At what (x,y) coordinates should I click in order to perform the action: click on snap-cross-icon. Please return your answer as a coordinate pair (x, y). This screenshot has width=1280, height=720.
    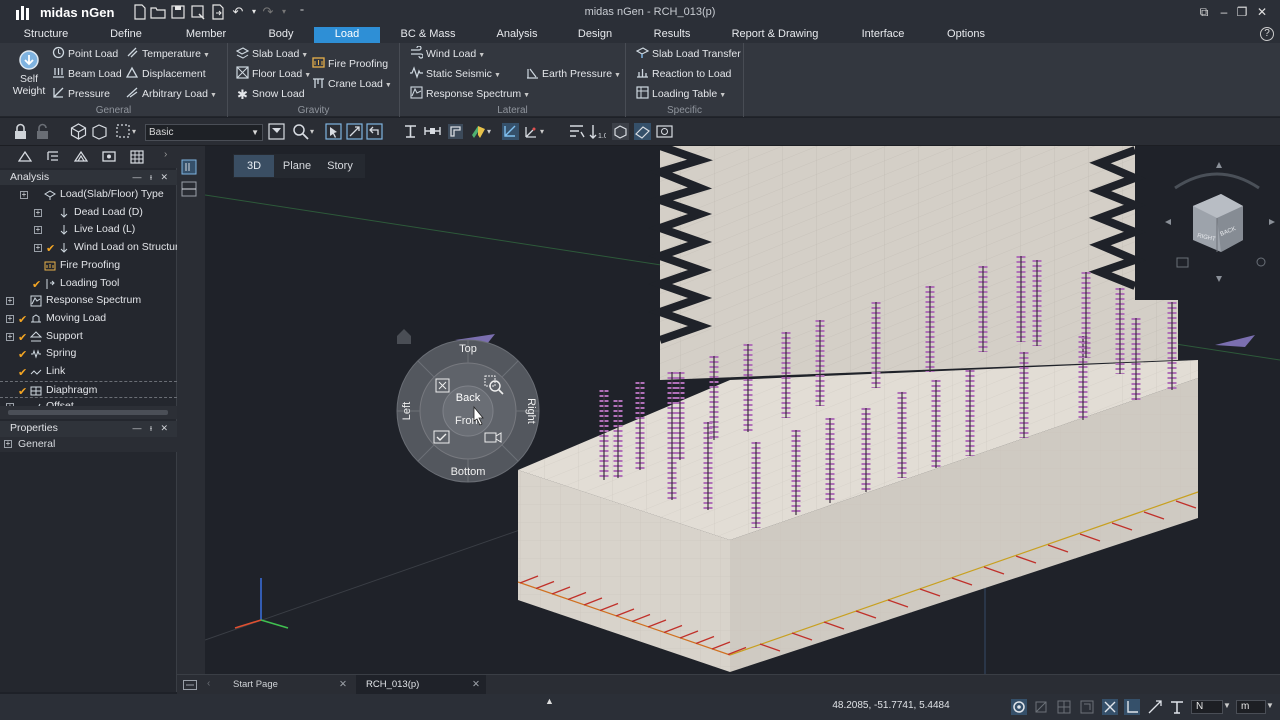
    Looking at the image, I should click on (1110, 707).